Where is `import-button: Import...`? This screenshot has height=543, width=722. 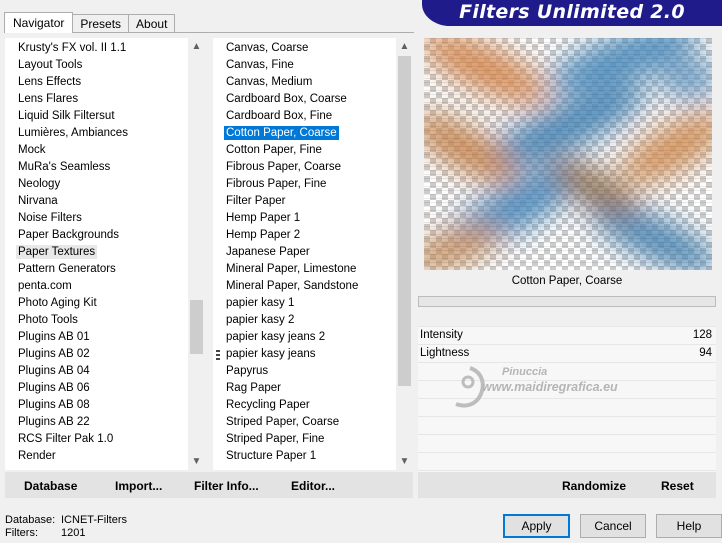
import-button: Import... is located at coordinates (138, 486).